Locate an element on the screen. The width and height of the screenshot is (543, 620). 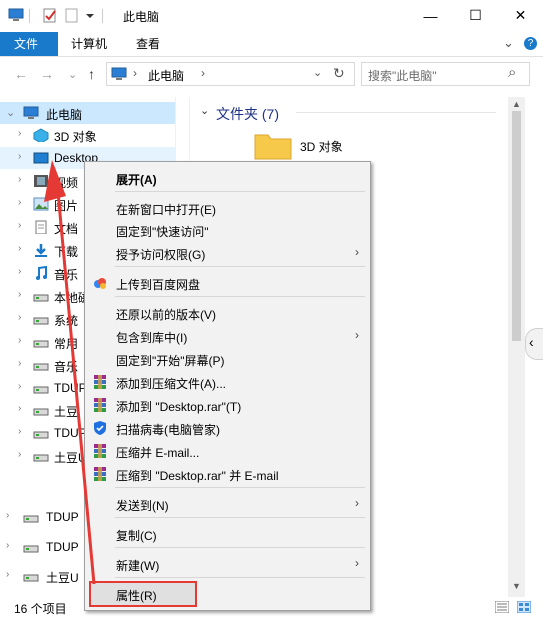
search-input: 搜索"此电脑" is located at coordinates (402, 75).